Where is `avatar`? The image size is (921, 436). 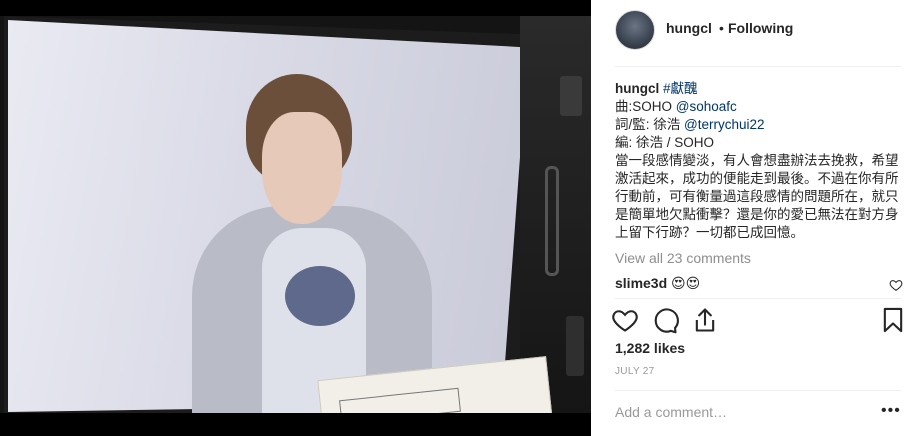 avatar is located at coordinates (635, 30).